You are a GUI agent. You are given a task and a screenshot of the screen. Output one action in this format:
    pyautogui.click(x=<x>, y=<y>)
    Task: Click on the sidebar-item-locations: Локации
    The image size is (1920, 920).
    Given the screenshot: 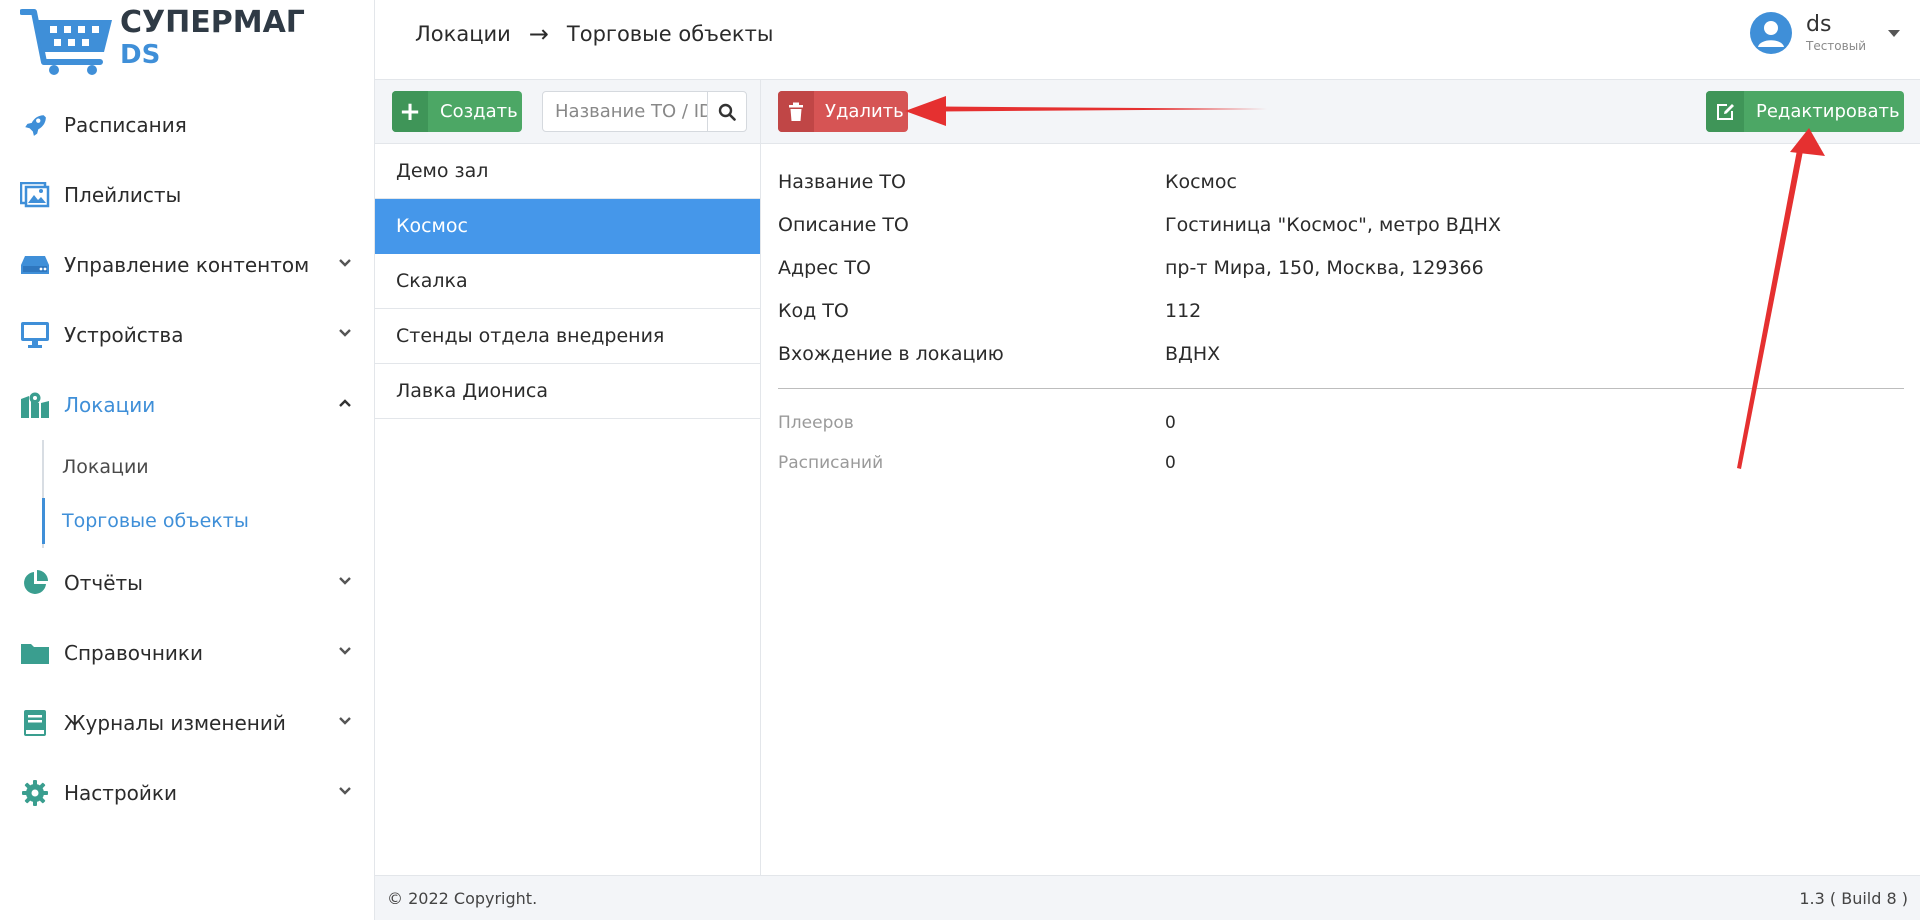 What is the action you would take?
    pyautogui.click(x=187, y=405)
    